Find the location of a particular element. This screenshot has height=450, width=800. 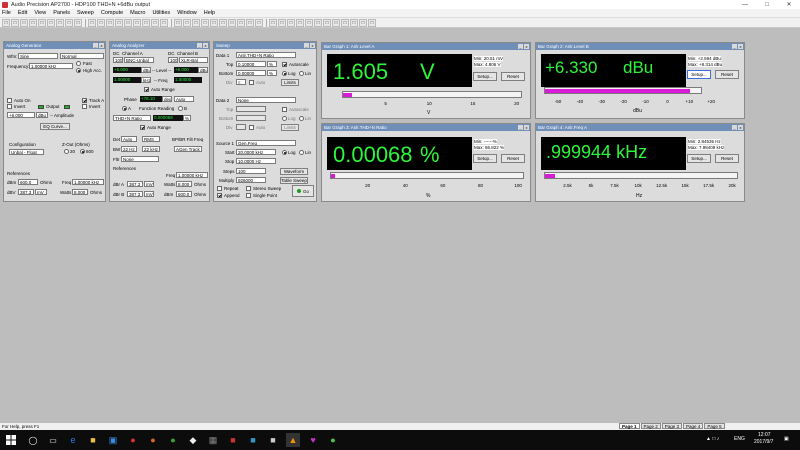

z20-radio is located at coordinates (66, 151).